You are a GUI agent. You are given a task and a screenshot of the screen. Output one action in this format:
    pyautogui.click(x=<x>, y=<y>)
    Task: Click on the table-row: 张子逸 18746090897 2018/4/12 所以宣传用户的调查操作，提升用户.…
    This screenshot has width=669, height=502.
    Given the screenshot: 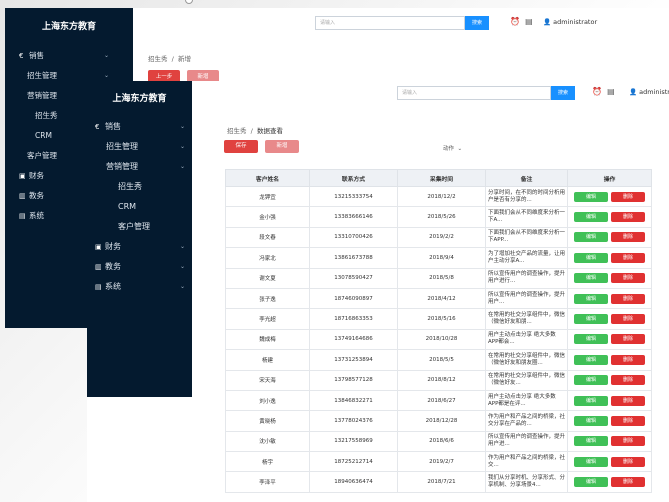 What is the action you would take?
    pyautogui.click(x=438, y=298)
    